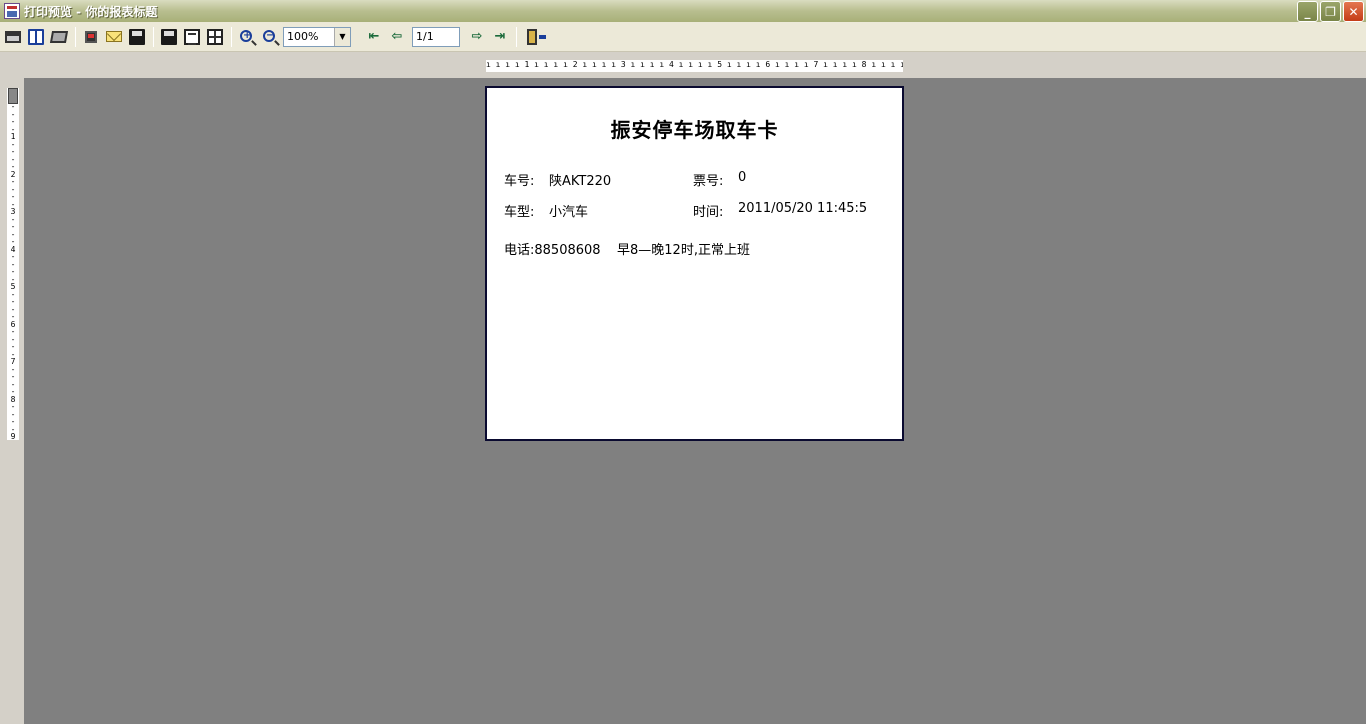 The height and width of the screenshot is (724, 1366). I want to click on restore-button: ❐, so click(1330, 11).